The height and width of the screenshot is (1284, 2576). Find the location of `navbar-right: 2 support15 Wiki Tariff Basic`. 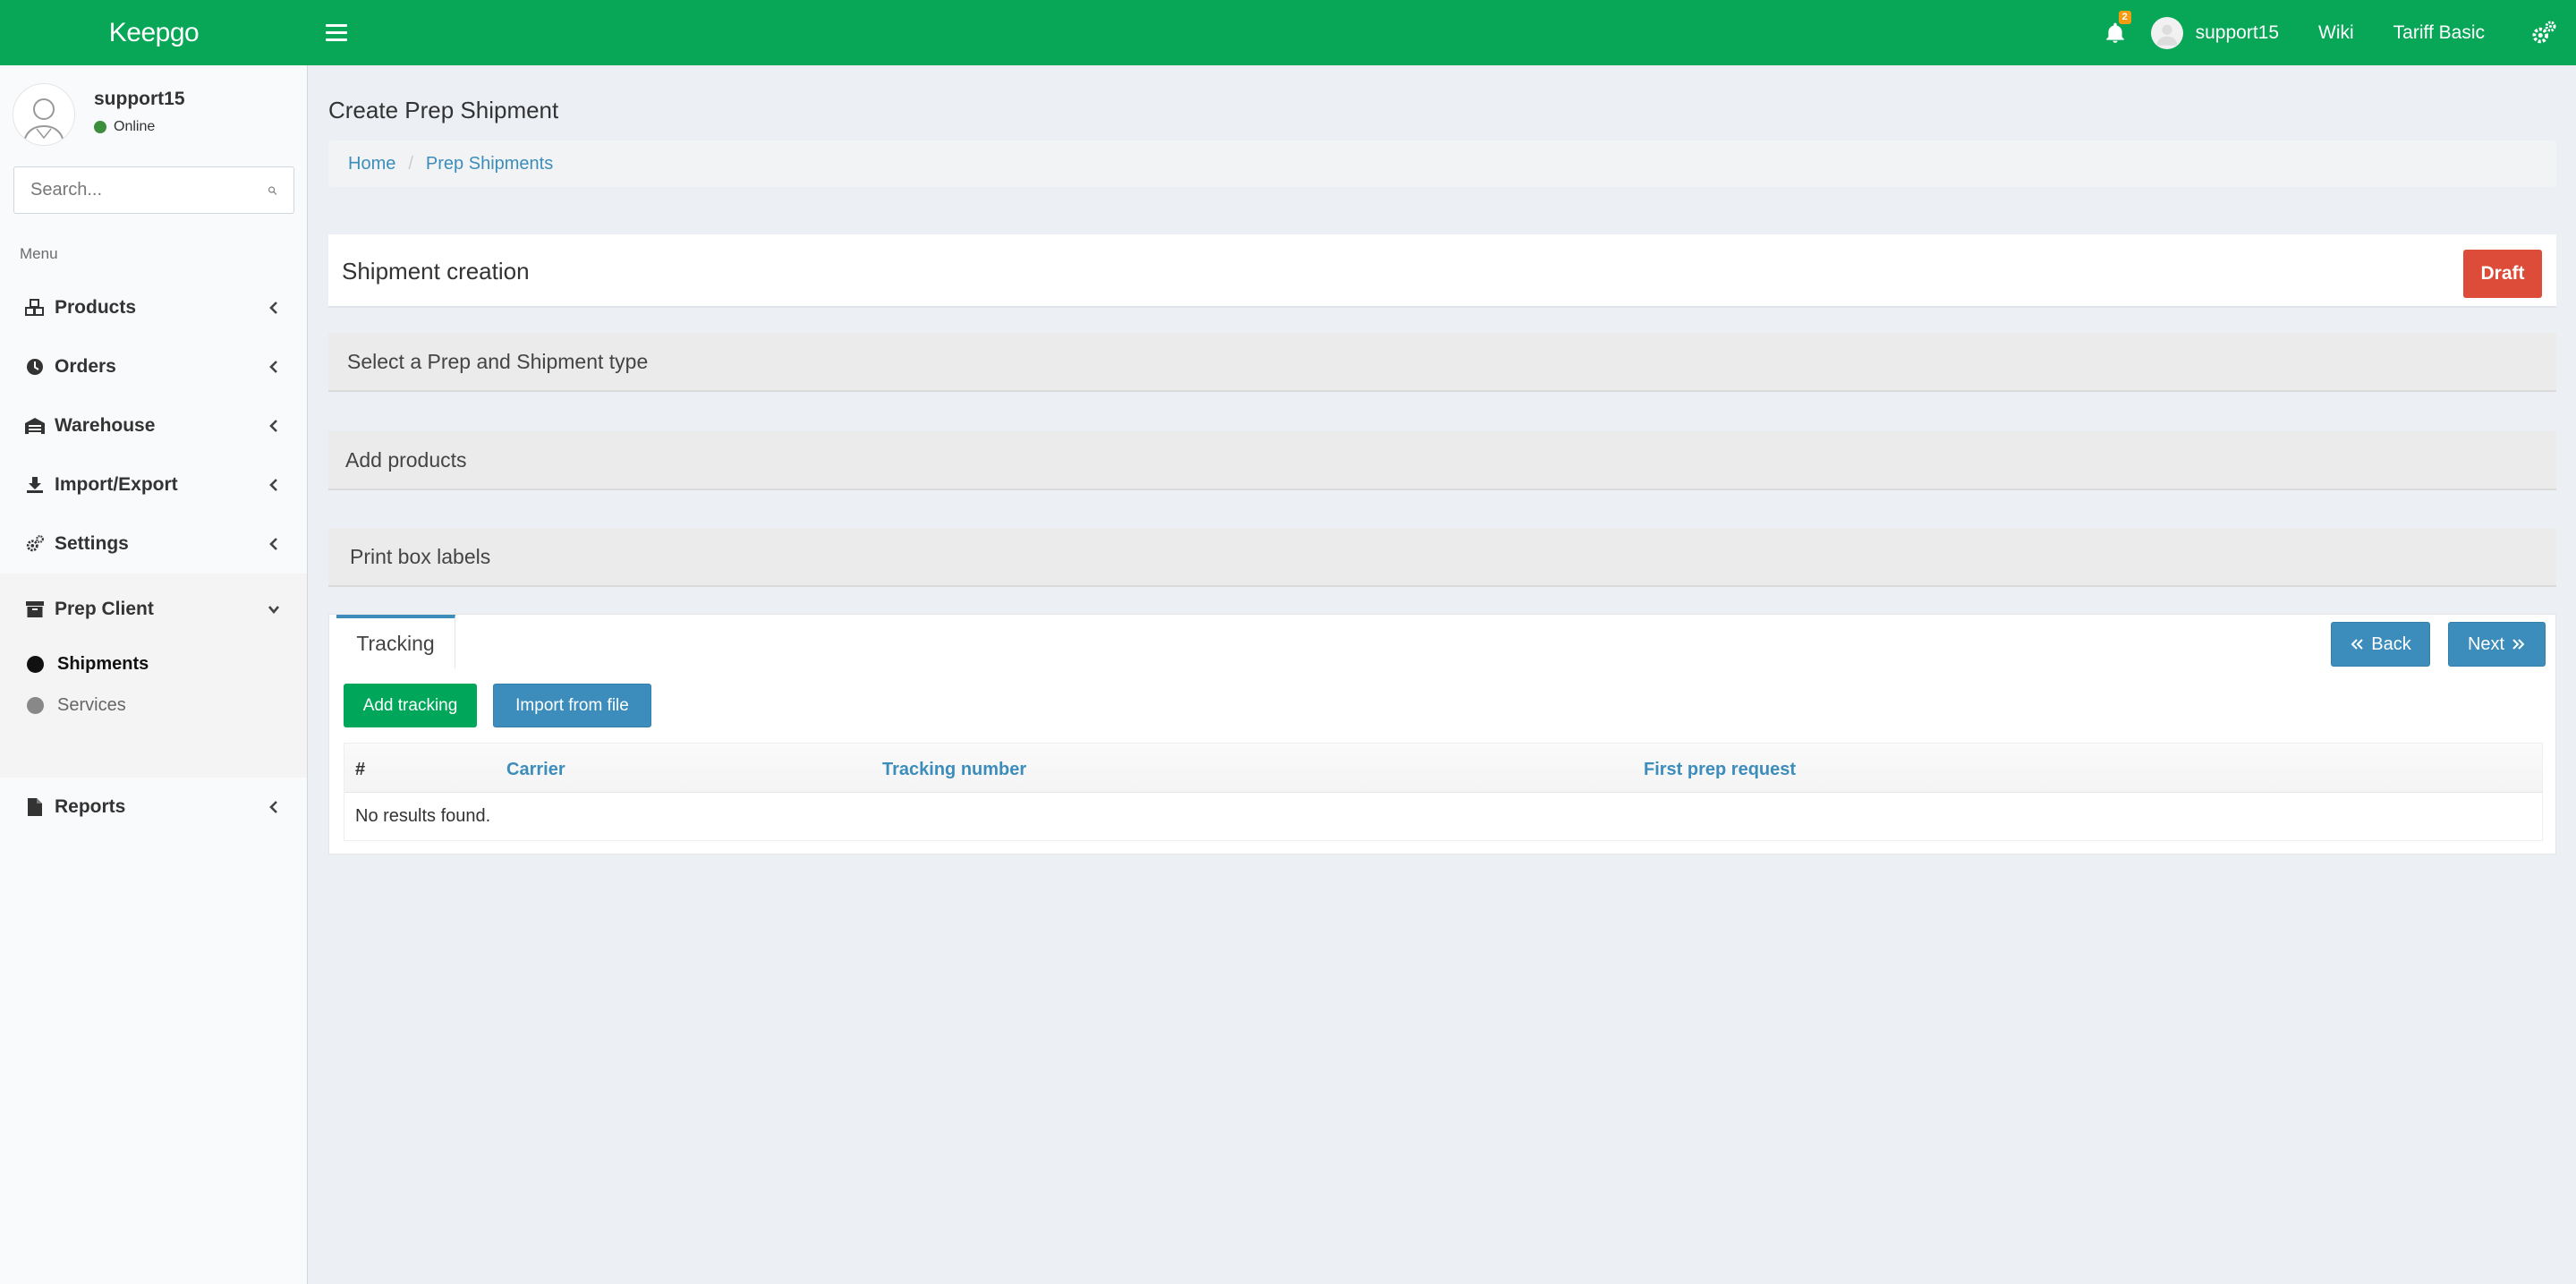

navbar-right: 2 support15 Wiki Tariff Basic is located at coordinates (2336, 32).